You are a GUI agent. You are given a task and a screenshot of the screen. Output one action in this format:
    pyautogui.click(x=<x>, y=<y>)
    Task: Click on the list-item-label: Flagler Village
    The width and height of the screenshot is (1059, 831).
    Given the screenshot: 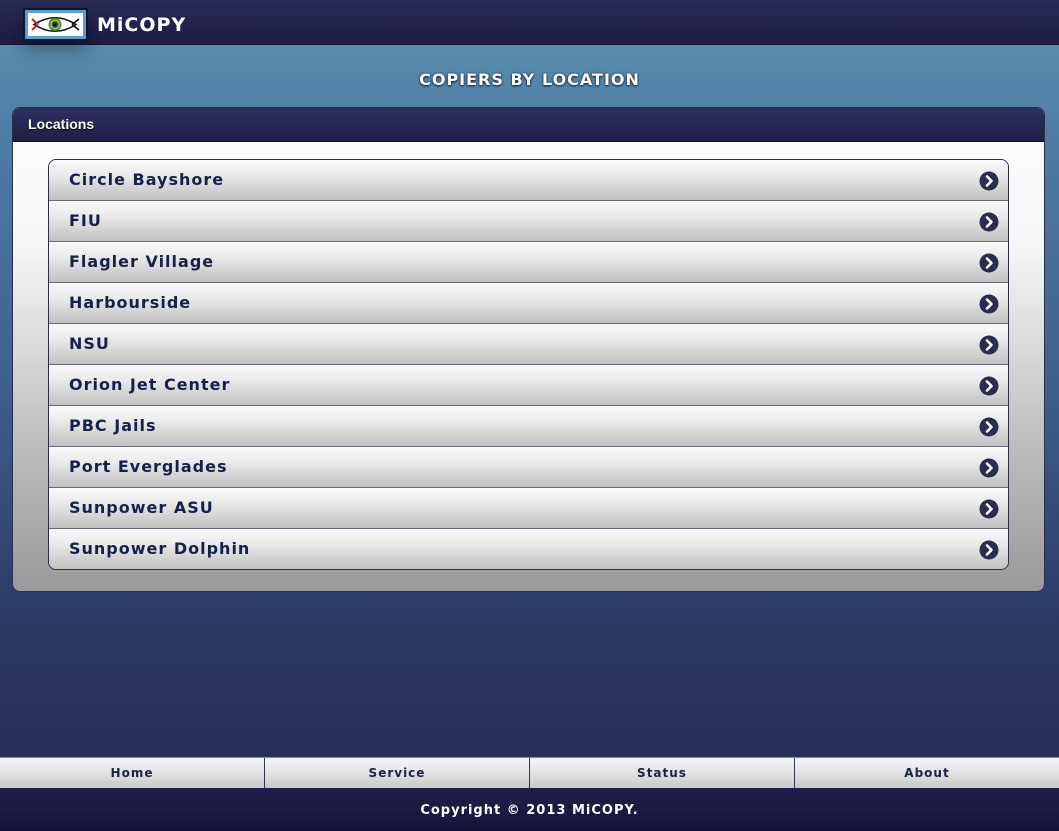 What is the action you would take?
    pyautogui.click(x=142, y=261)
    